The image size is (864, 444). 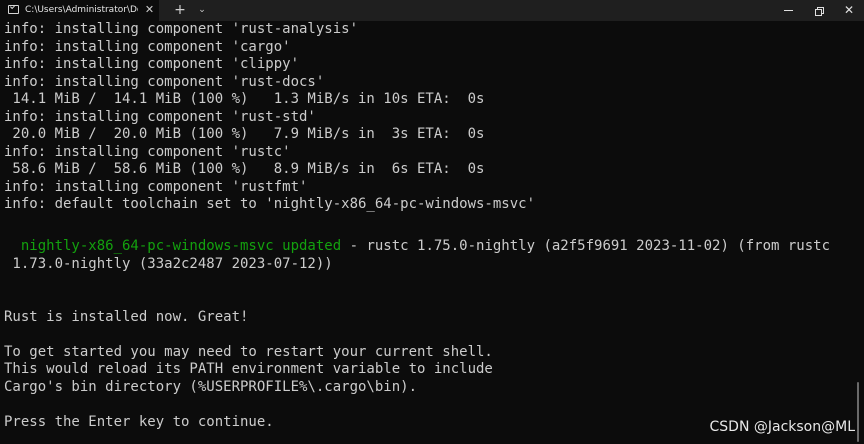 What do you see at coordinates (857, 232) in the screenshot?
I see `scrollbar` at bounding box center [857, 232].